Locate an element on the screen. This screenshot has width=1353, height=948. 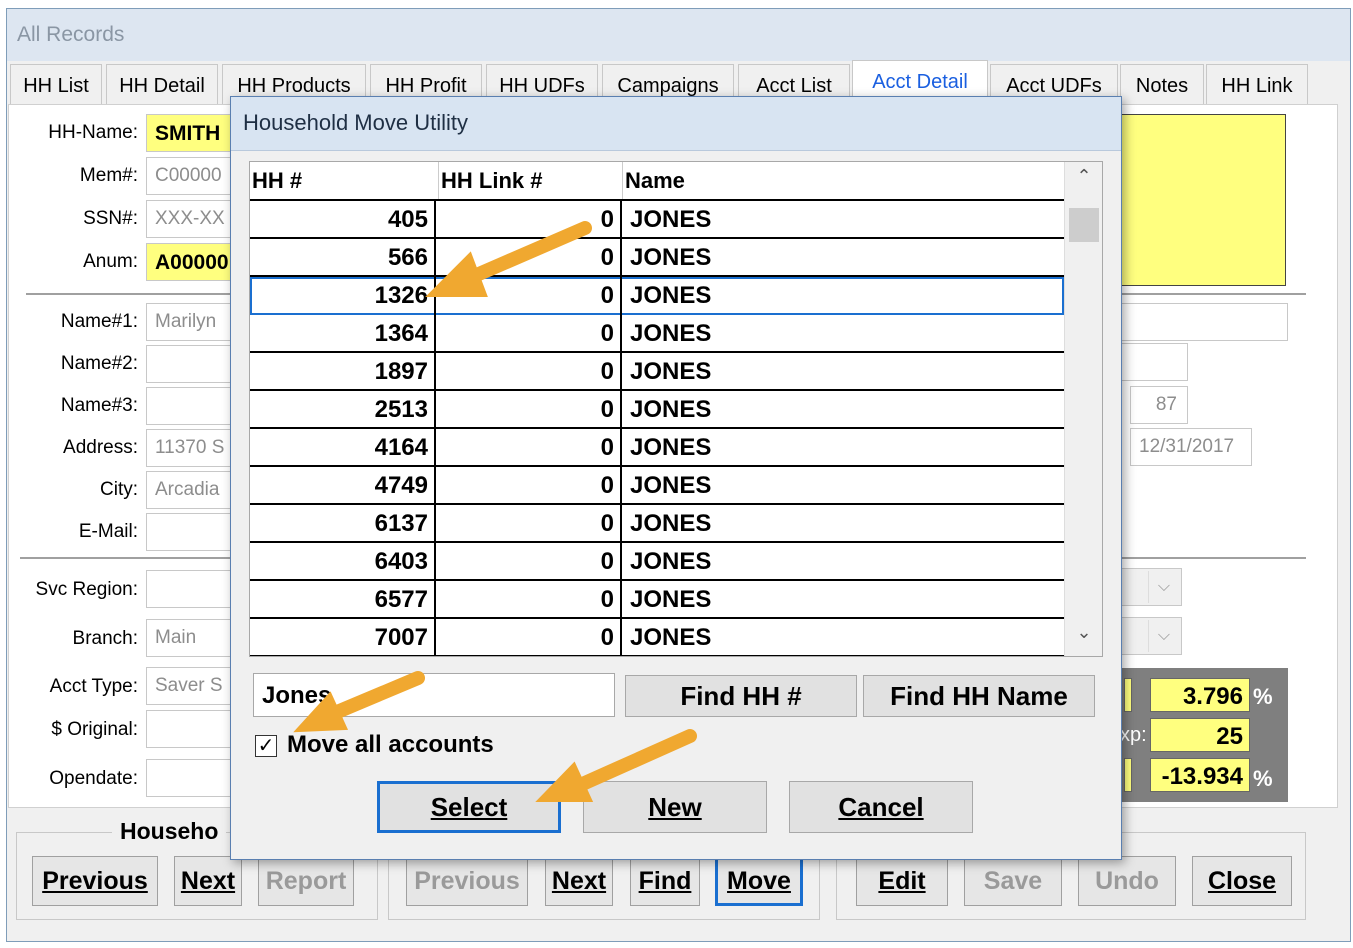
tab-hh-detail: HH Detail is located at coordinates (162, 84).